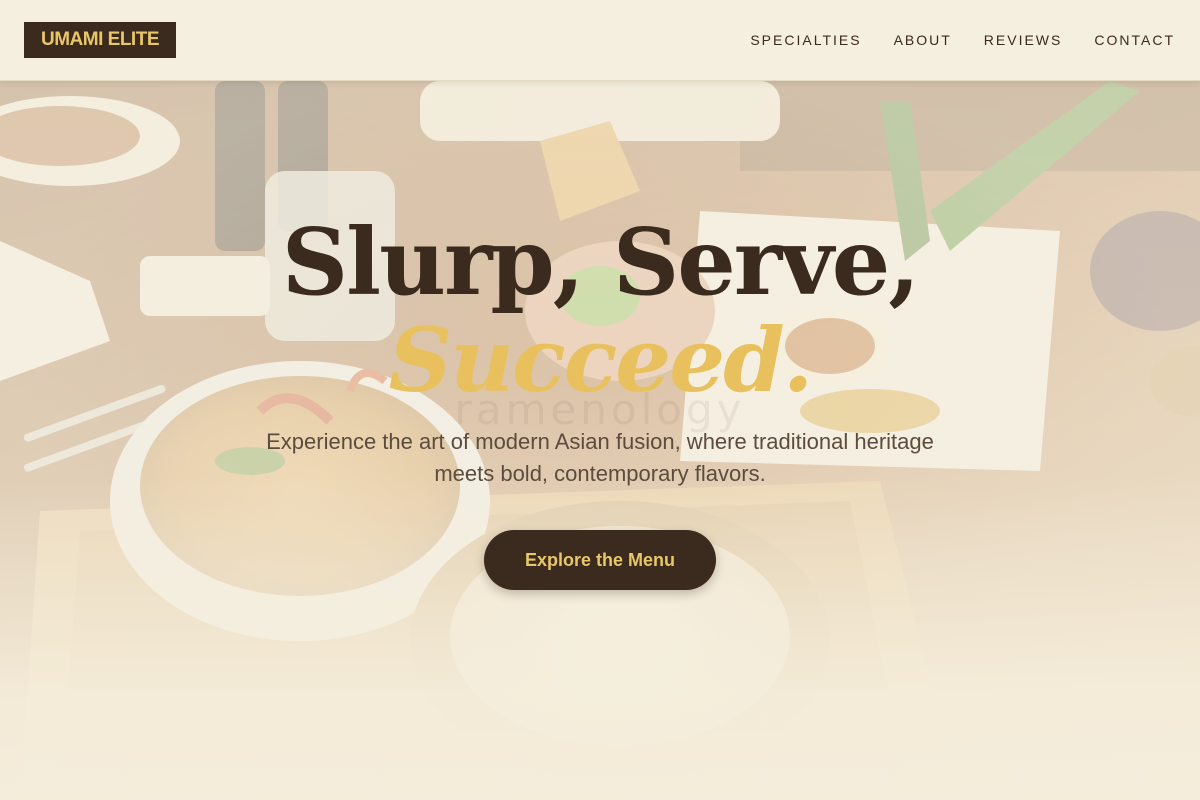 The width and height of the screenshot is (1200, 800). What do you see at coordinates (923, 40) in the screenshot?
I see `nav-link-about: ABOUT` at bounding box center [923, 40].